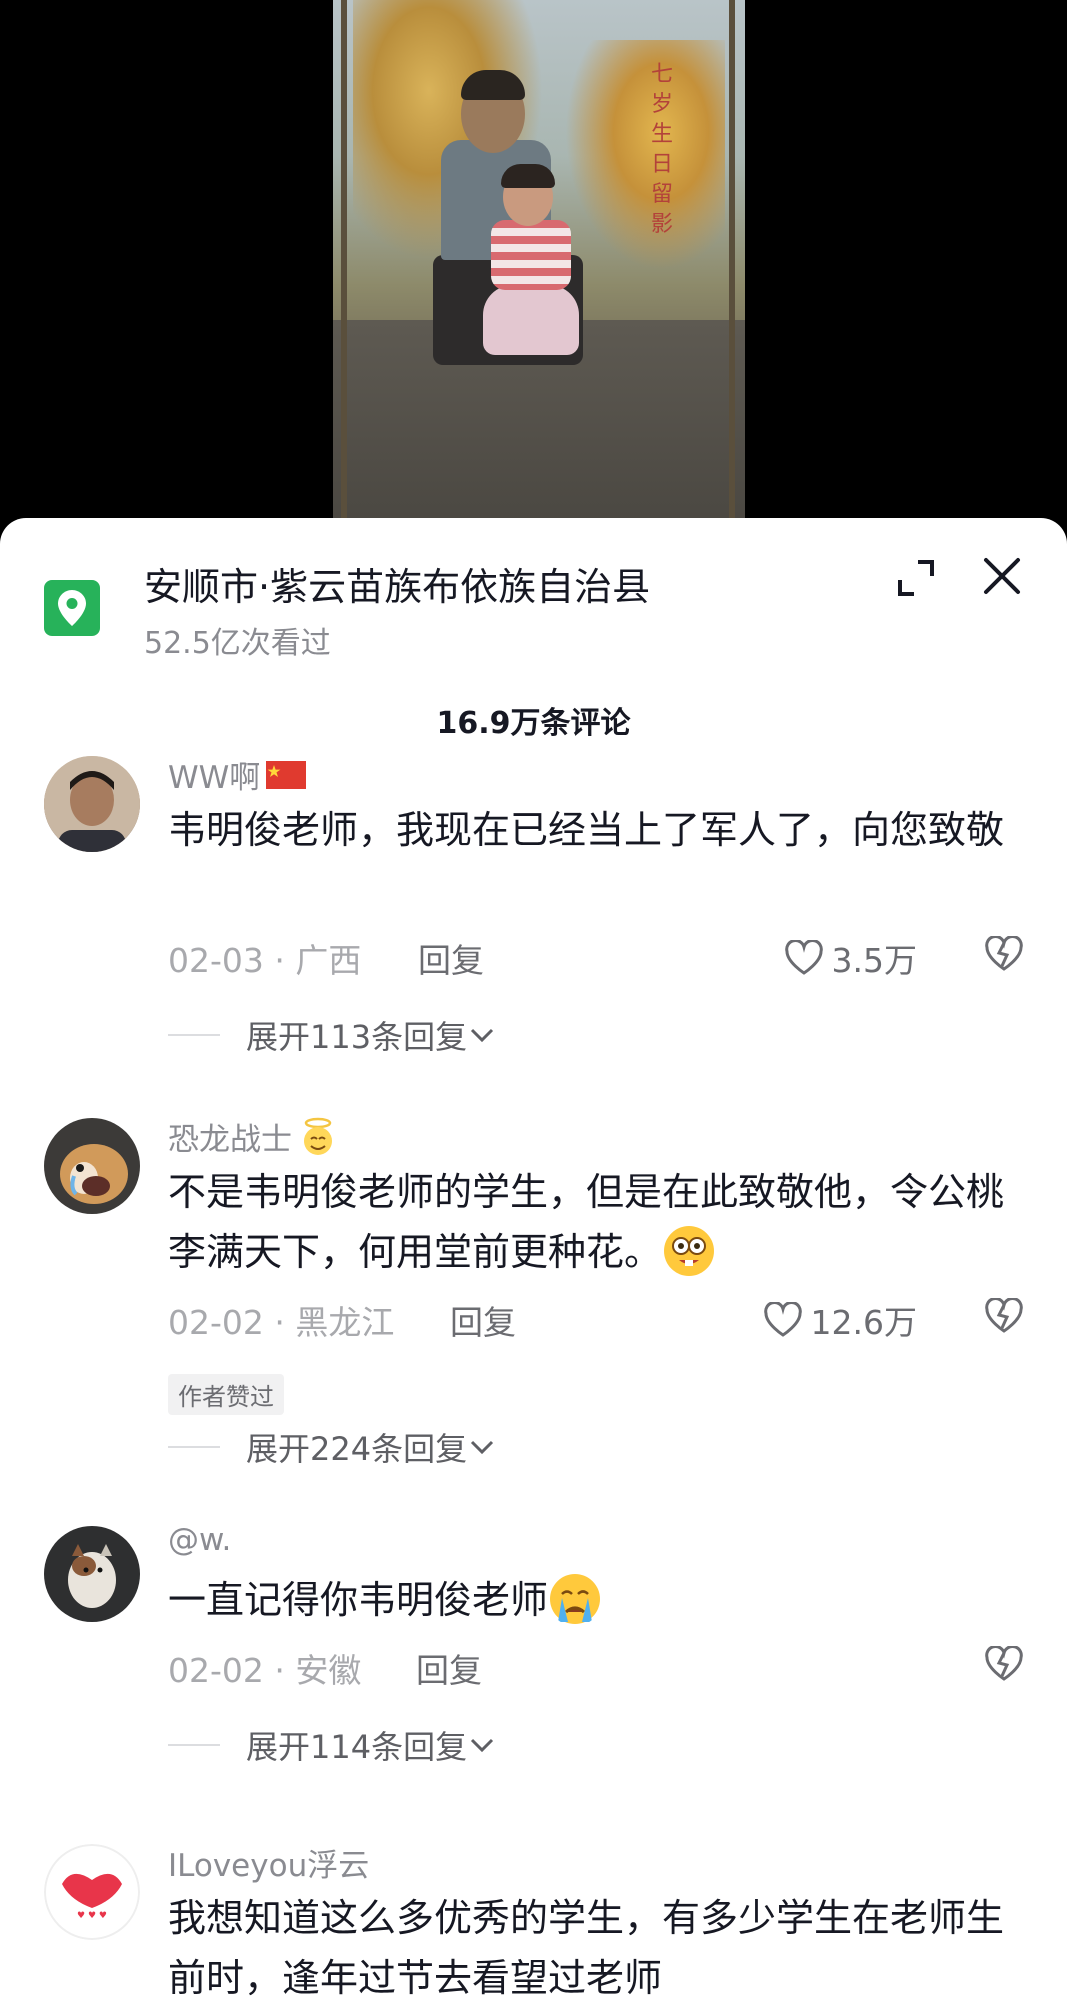 The width and height of the screenshot is (1067, 2003). Describe the element at coordinates (586, 1948) in the screenshot. I see `comment-text: 我想知道这么多优秀的学生，有多少学生在老师生前时，逢年过节去看望过老师` at that location.